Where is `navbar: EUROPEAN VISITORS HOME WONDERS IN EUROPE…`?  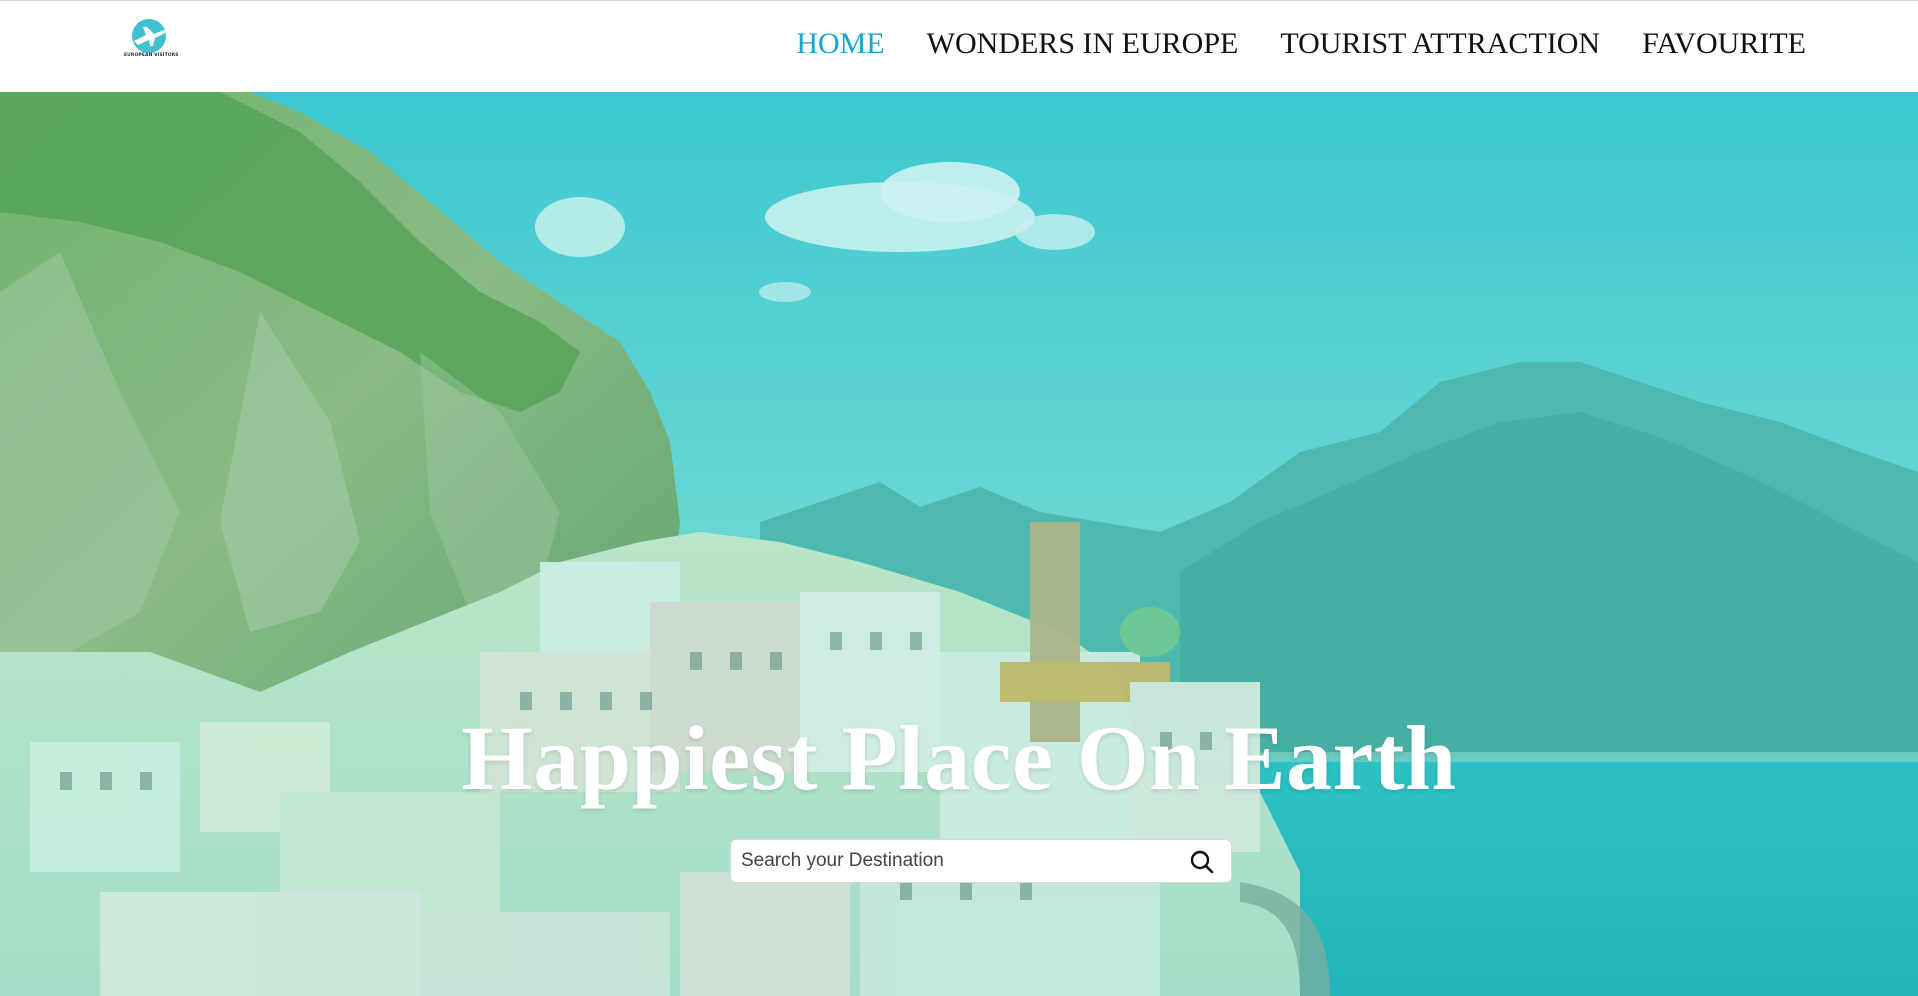 navbar: EUROPEAN VISITORS HOME WONDERS IN EUROPE… is located at coordinates (959, 46).